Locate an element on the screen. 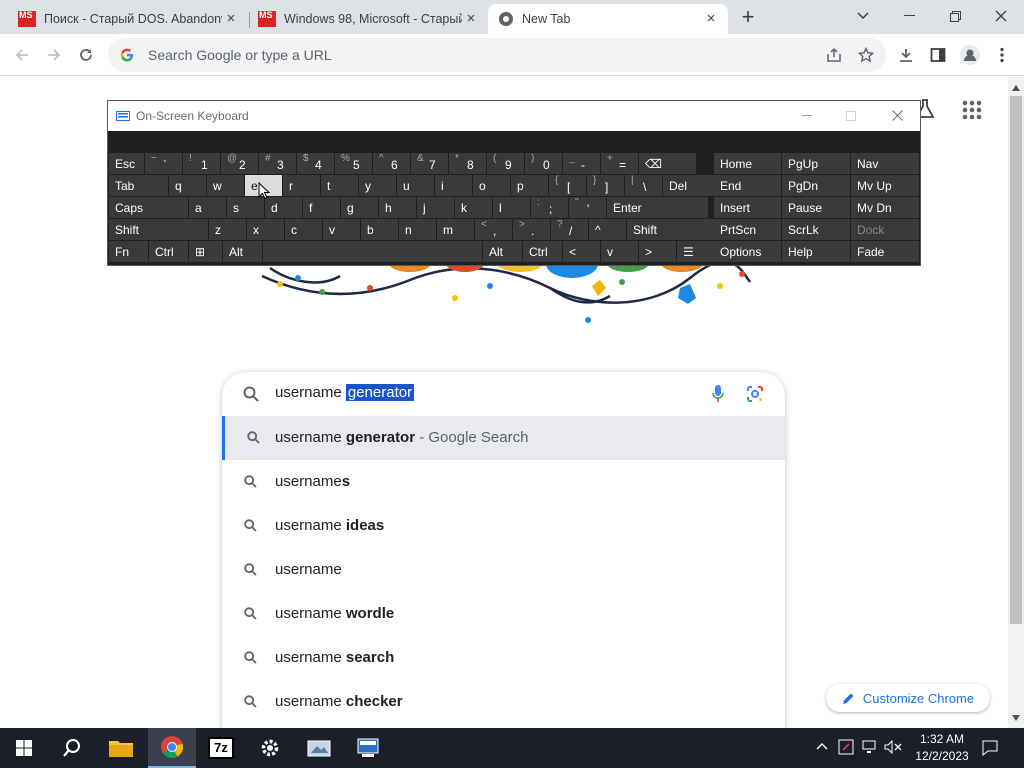 The image size is (1024, 768). google-apps-icon is located at coordinates (972, 110).